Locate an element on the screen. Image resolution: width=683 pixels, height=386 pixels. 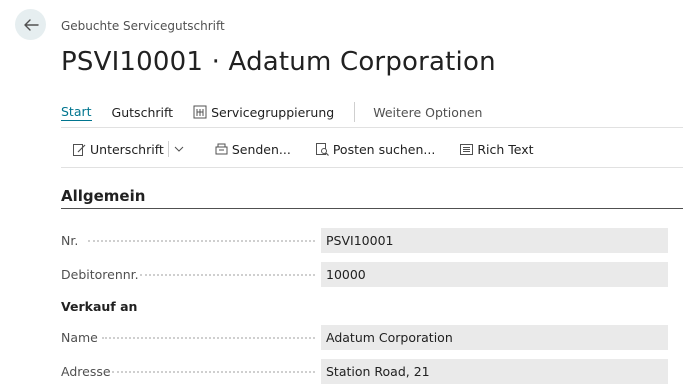
toolbar-divider is located at coordinates (372, 167).